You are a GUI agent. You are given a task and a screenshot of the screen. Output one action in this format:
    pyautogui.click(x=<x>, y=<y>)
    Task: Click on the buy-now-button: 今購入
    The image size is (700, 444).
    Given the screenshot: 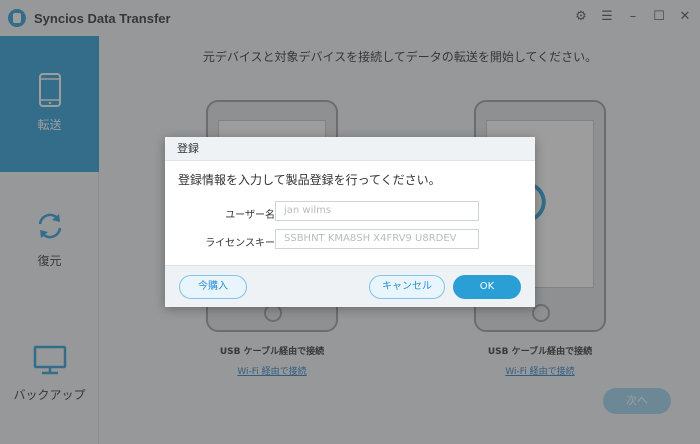 What is the action you would take?
    pyautogui.click(x=213, y=287)
    